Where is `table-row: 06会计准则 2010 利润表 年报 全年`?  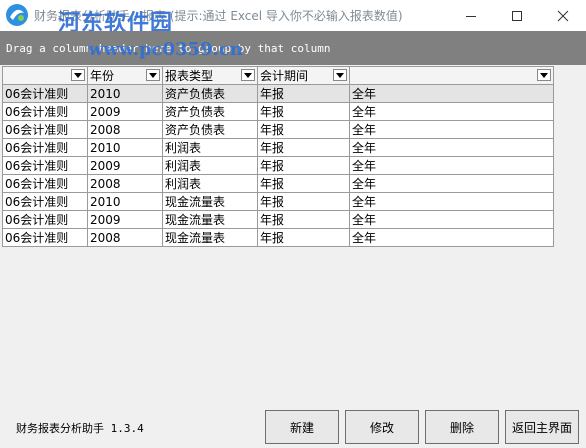 table-row: 06会计准则 2010 利润表 年报 全年 is located at coordinates (278, 147).